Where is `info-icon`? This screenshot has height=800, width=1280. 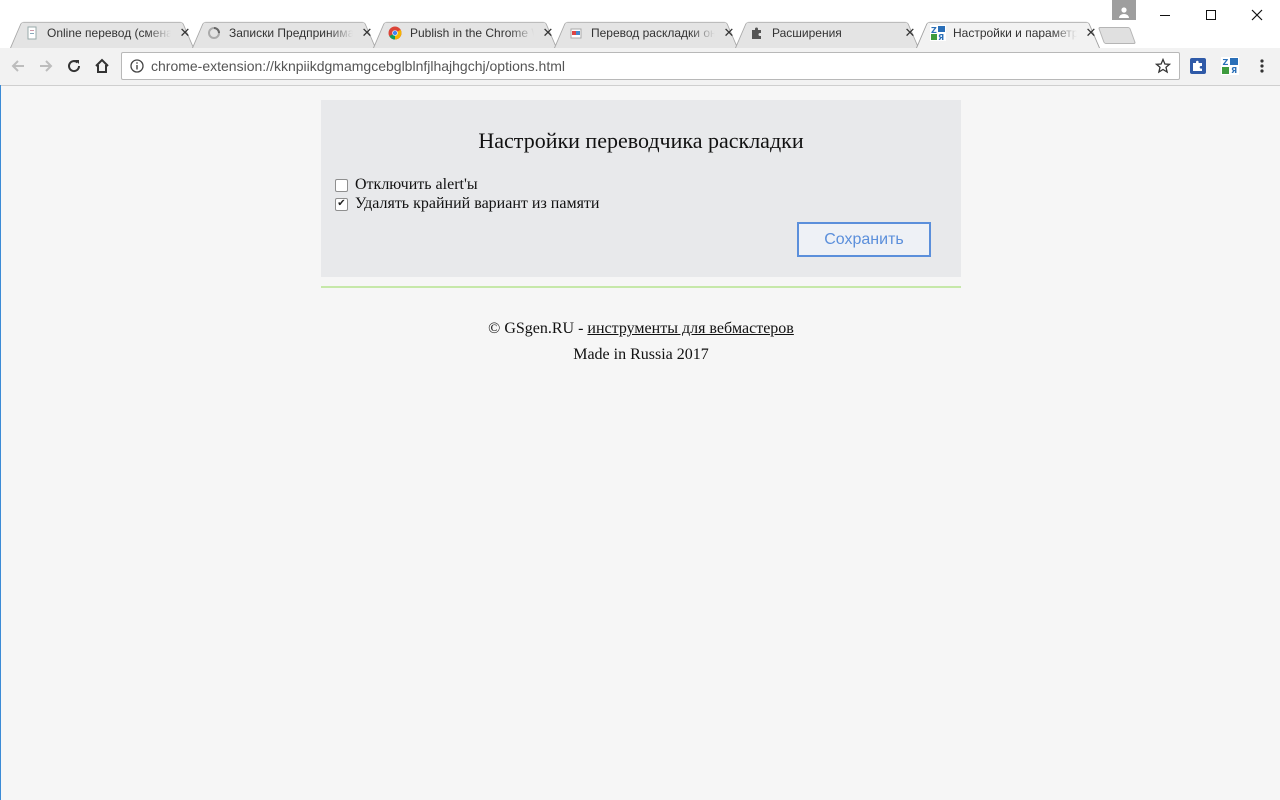
info-icon is located at coordinates (137, 66).